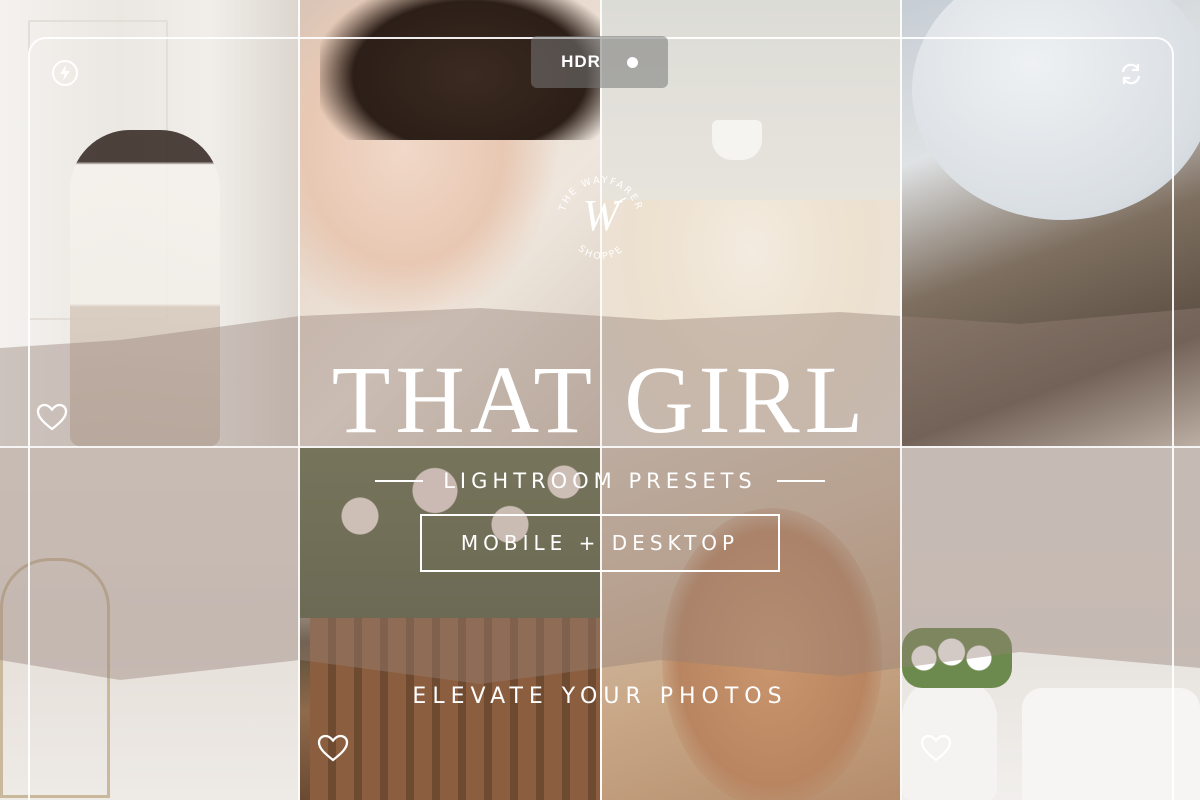 The height and width of the screenshot is (800, 1200). I want to click on promo-subtitle: LIGHTROOM PRESETS, so click(600, 481).